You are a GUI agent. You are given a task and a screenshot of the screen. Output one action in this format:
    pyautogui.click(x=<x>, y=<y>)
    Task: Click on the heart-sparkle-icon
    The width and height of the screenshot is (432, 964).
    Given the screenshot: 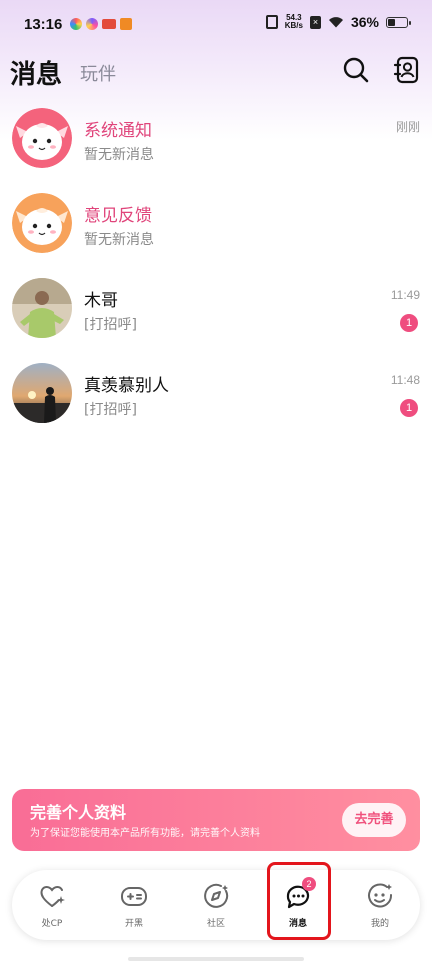 What is the action you would take?
    pyautogui.click(x=52, y=896)
    